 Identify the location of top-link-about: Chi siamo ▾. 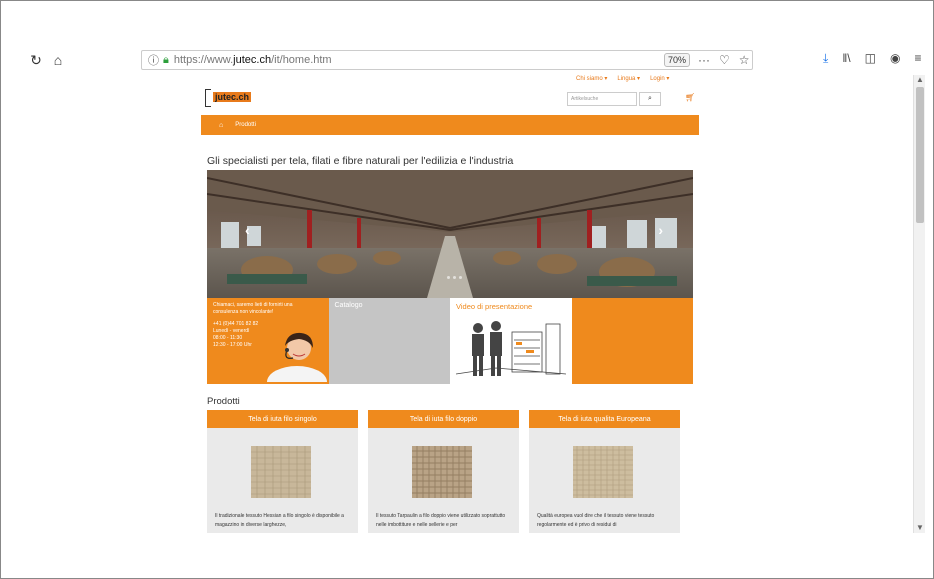
(591, 78).